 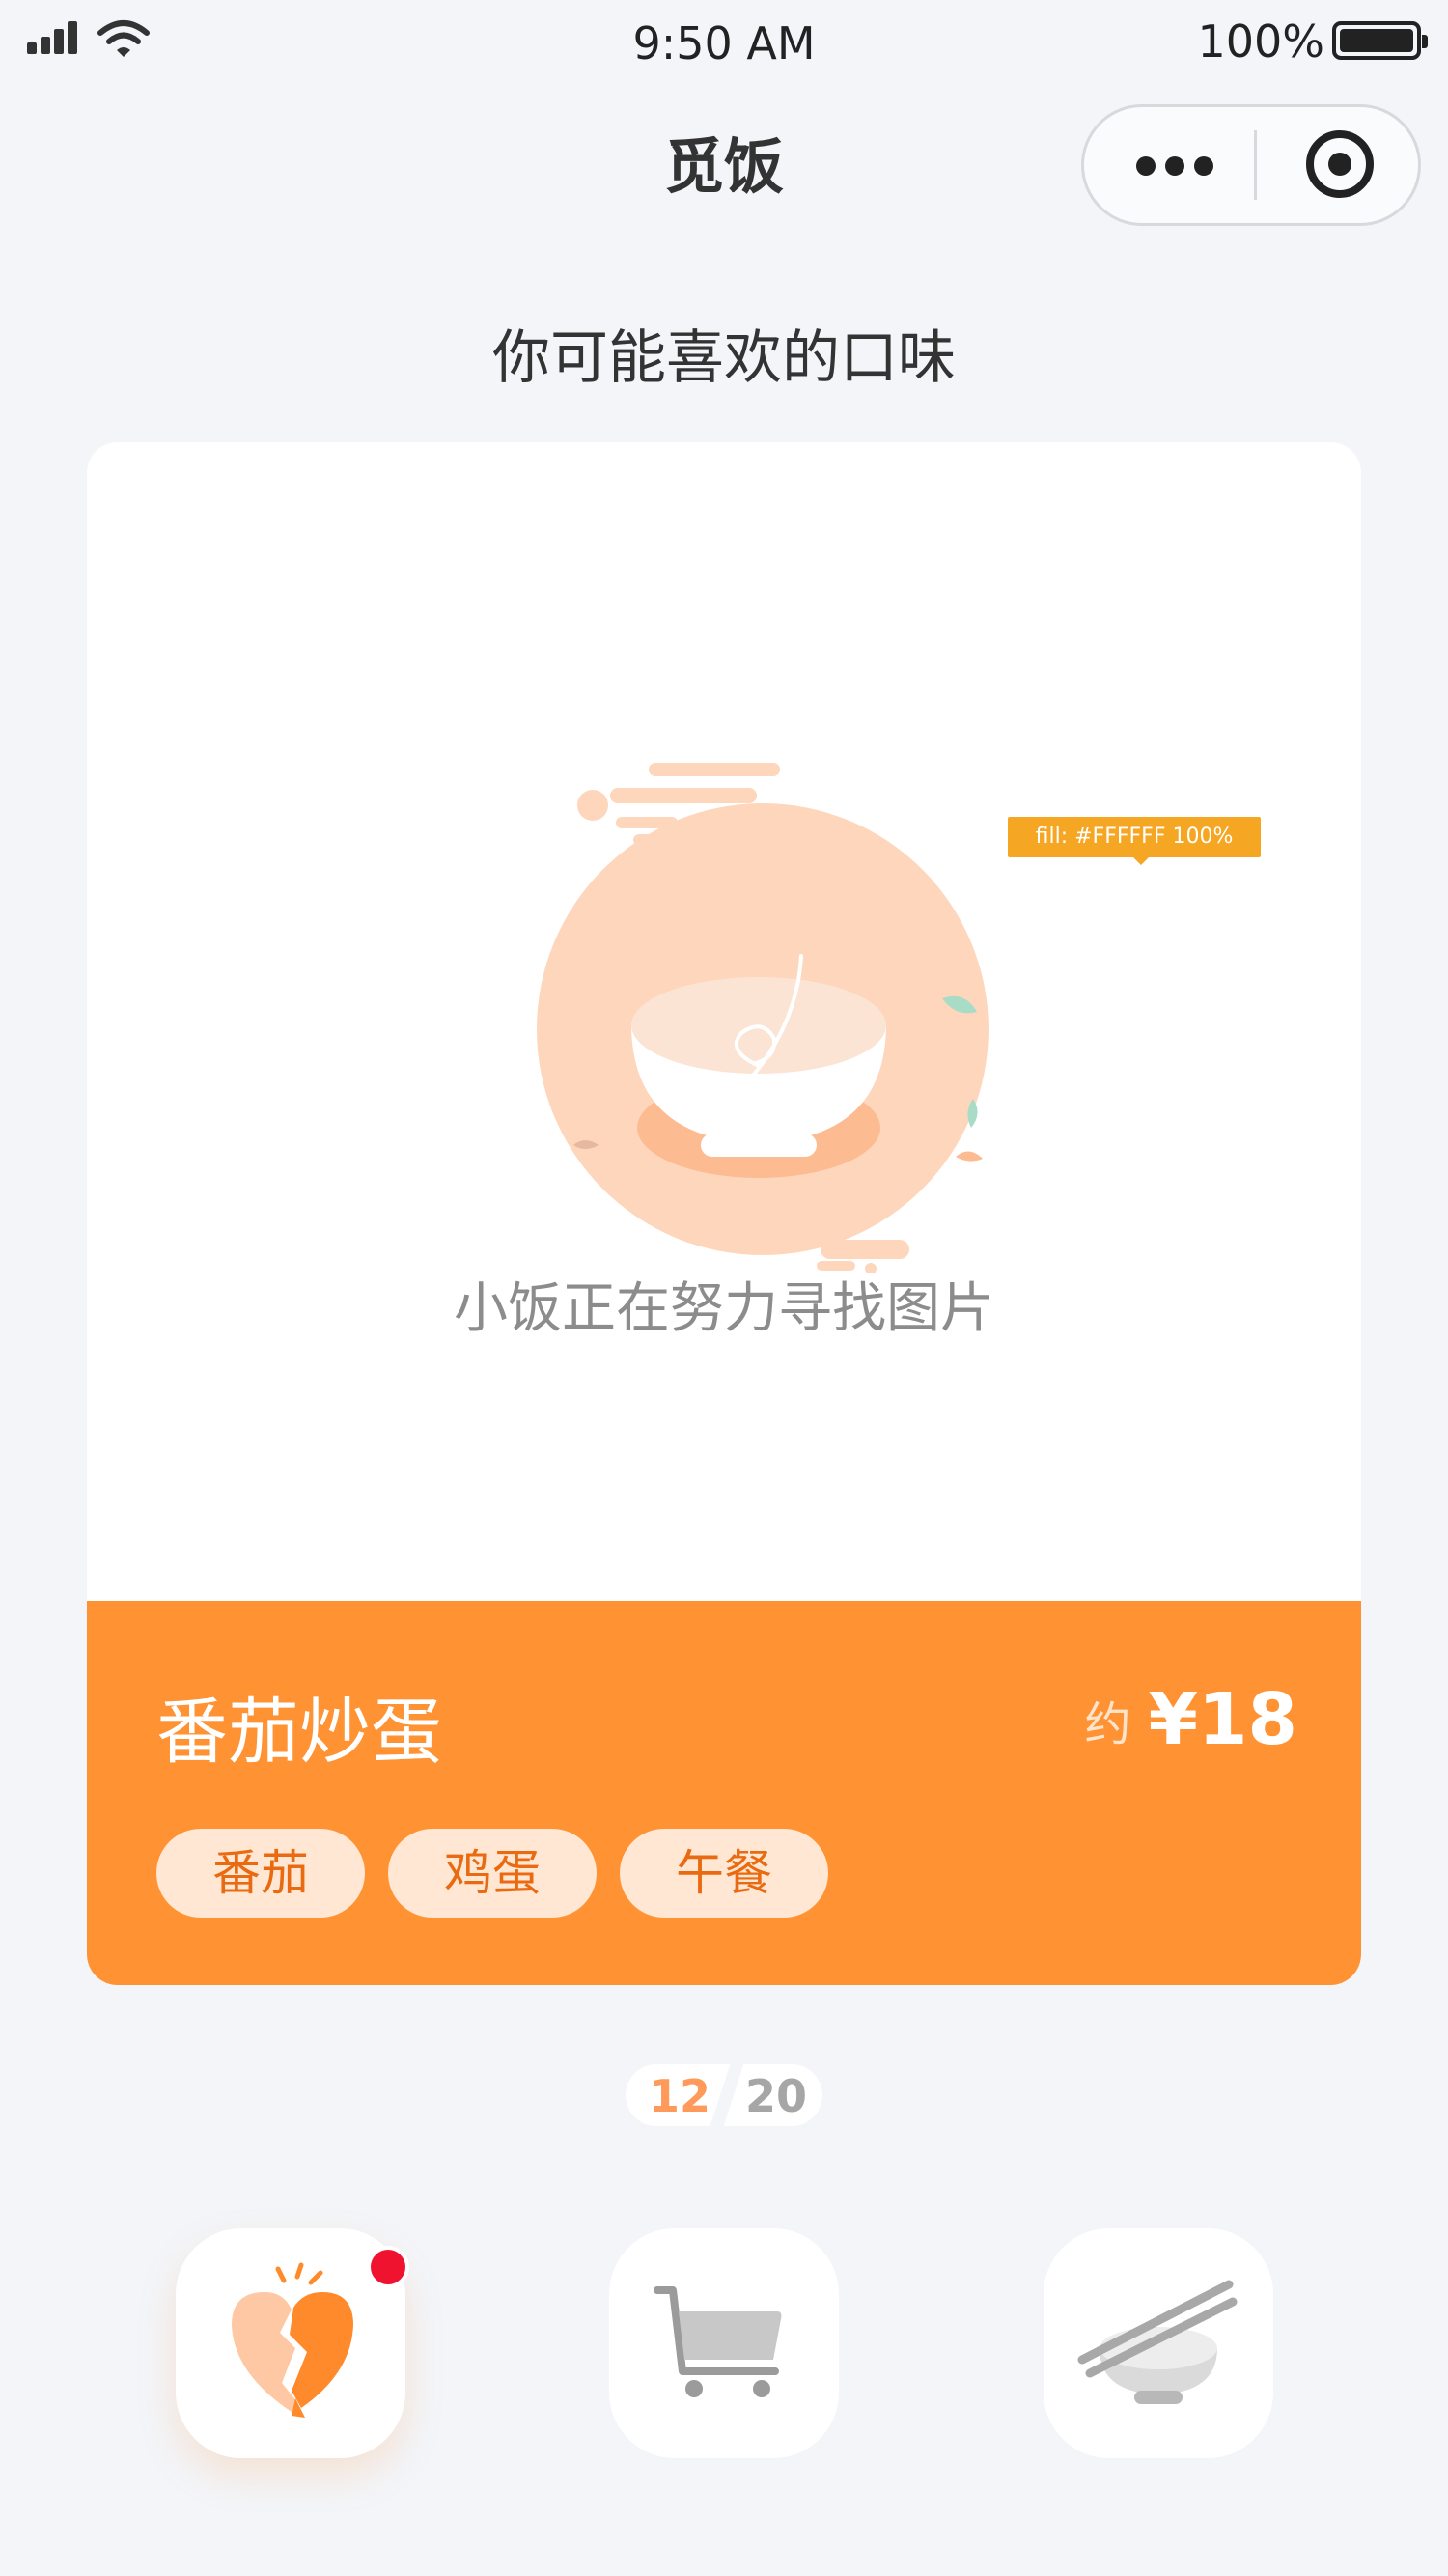 I want to click on dish-info-panel: 番茄炒蛋 约 ¥18 番茄 鸡蛋 午餐, so click(x=724, y=1793).